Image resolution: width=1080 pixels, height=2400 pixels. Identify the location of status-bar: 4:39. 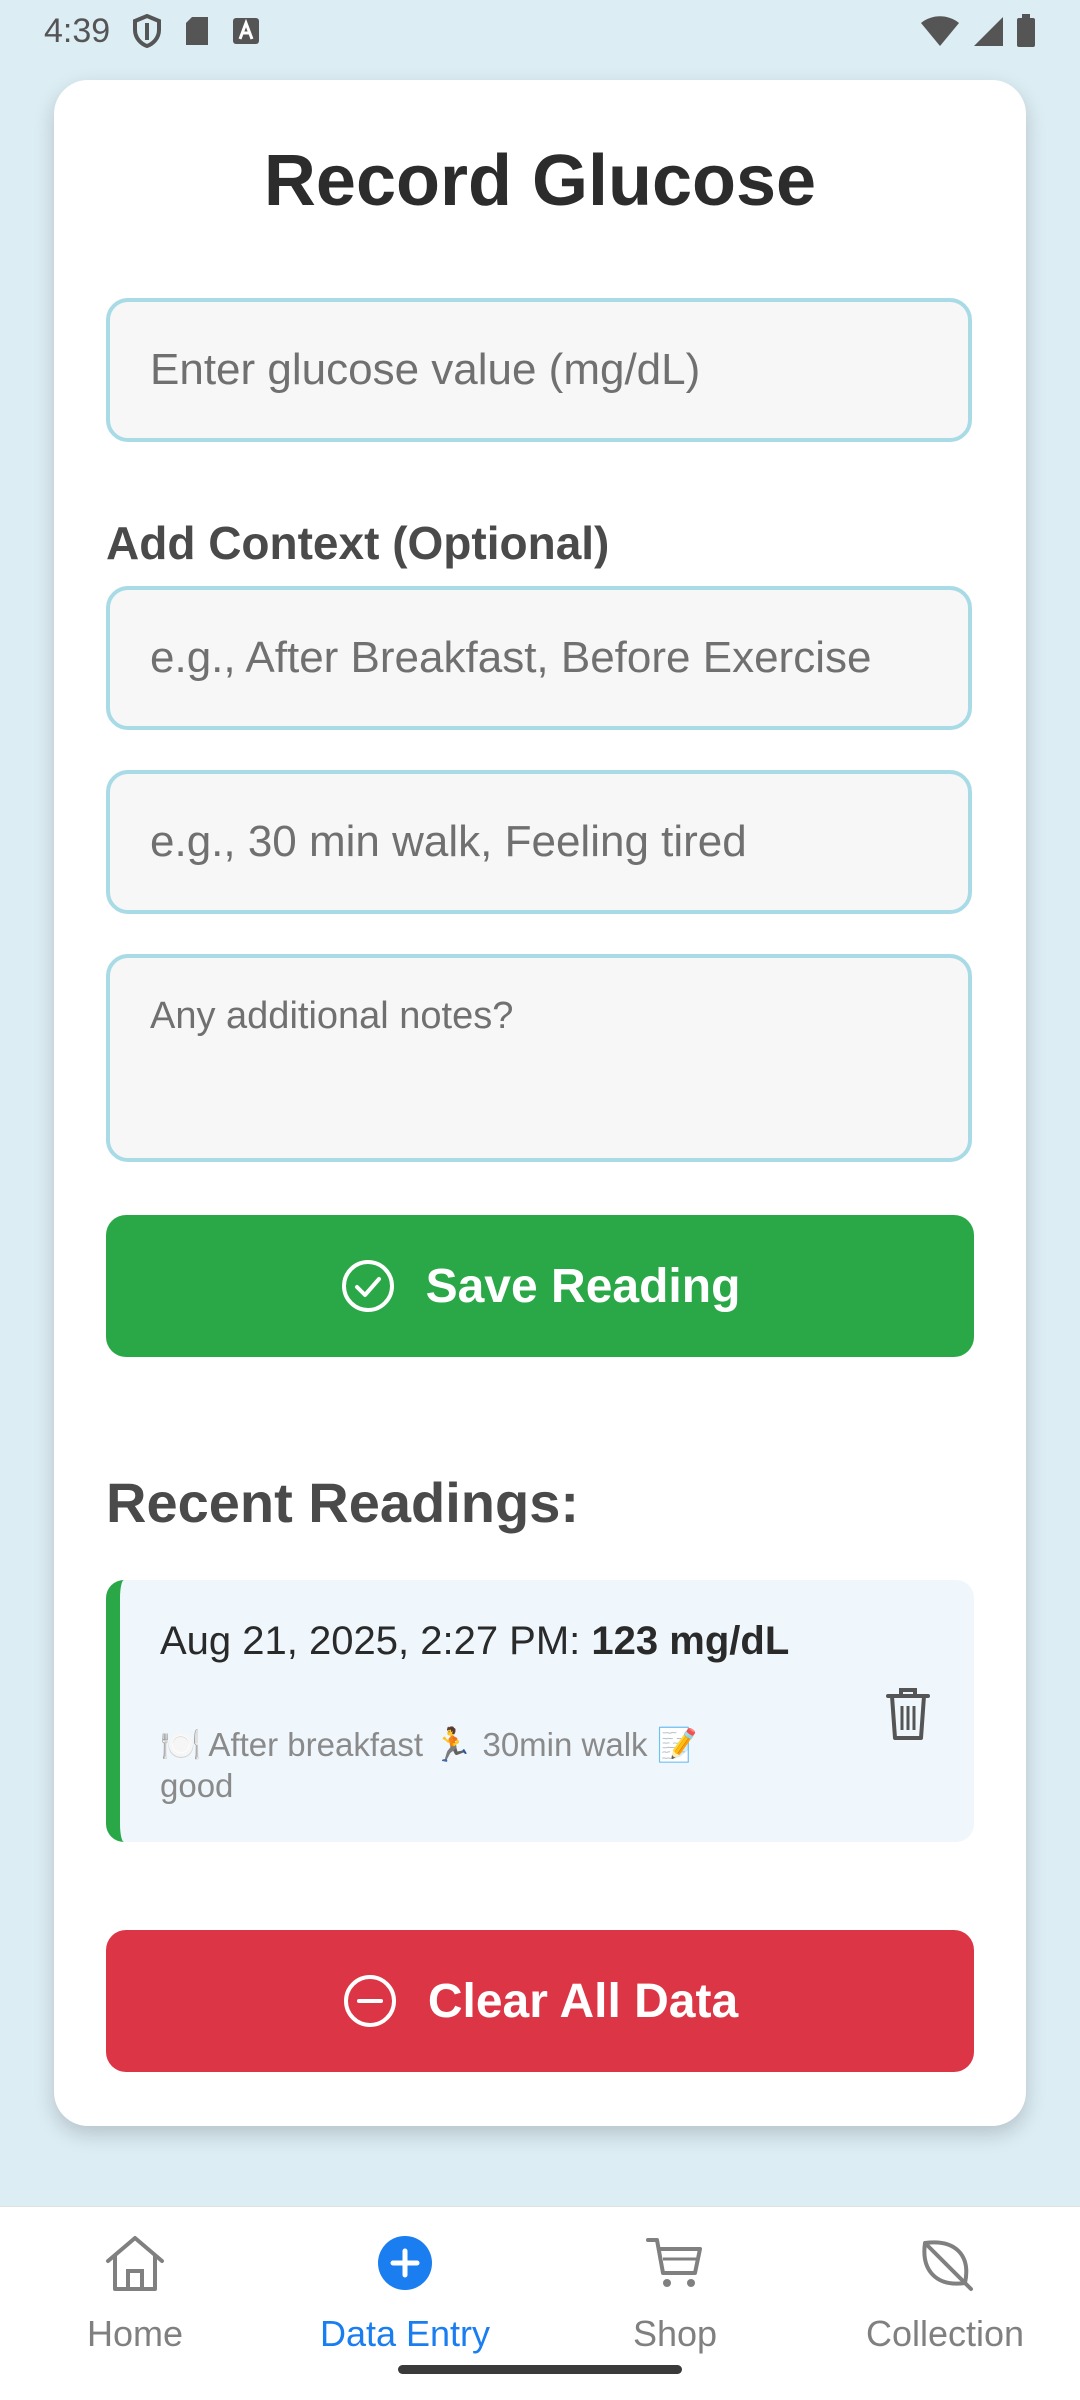
(540, 31).